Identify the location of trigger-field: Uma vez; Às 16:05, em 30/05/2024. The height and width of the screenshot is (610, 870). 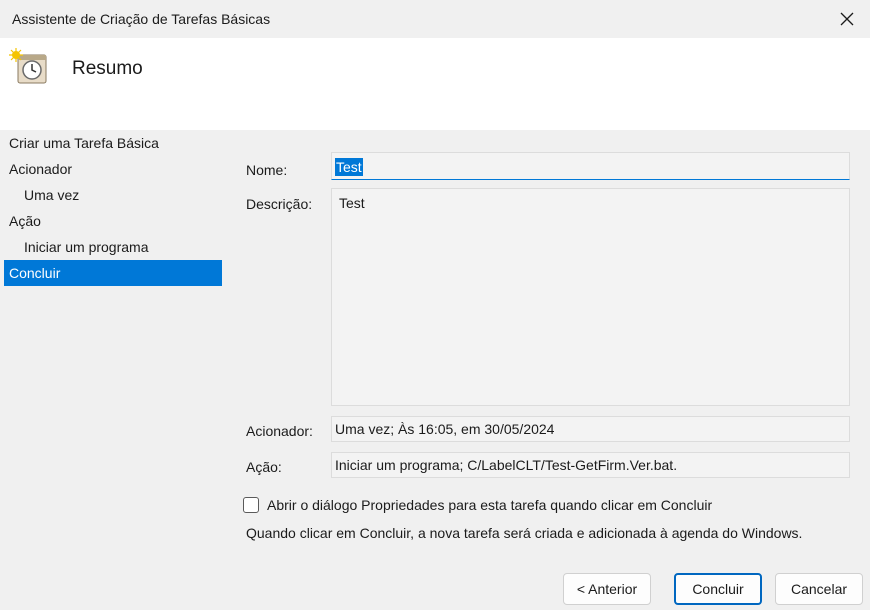
(590, 429).